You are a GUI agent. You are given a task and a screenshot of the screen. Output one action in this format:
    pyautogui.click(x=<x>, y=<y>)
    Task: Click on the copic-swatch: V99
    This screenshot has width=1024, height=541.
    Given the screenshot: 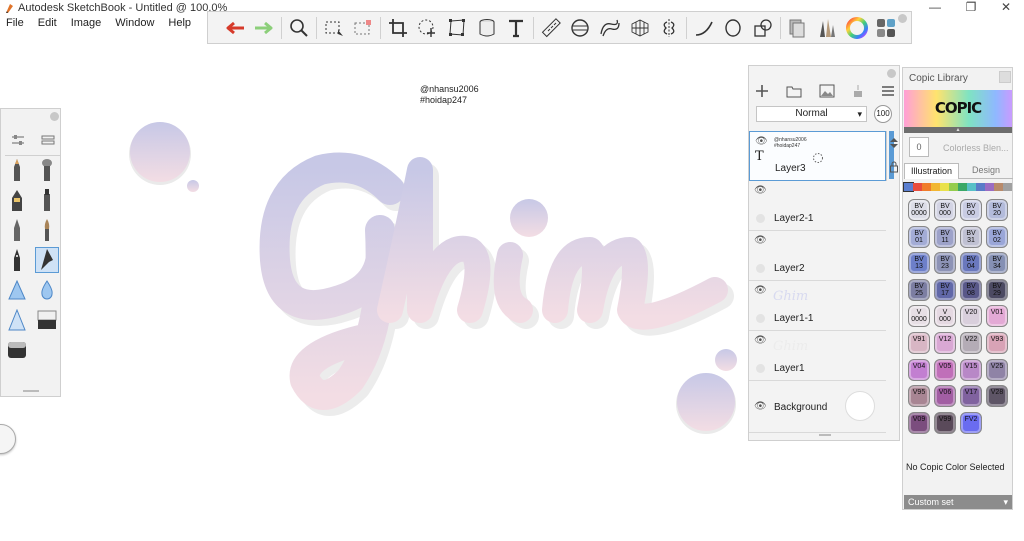 What is the action you would take?
    pyautogui.click(x=945, y=422)
    